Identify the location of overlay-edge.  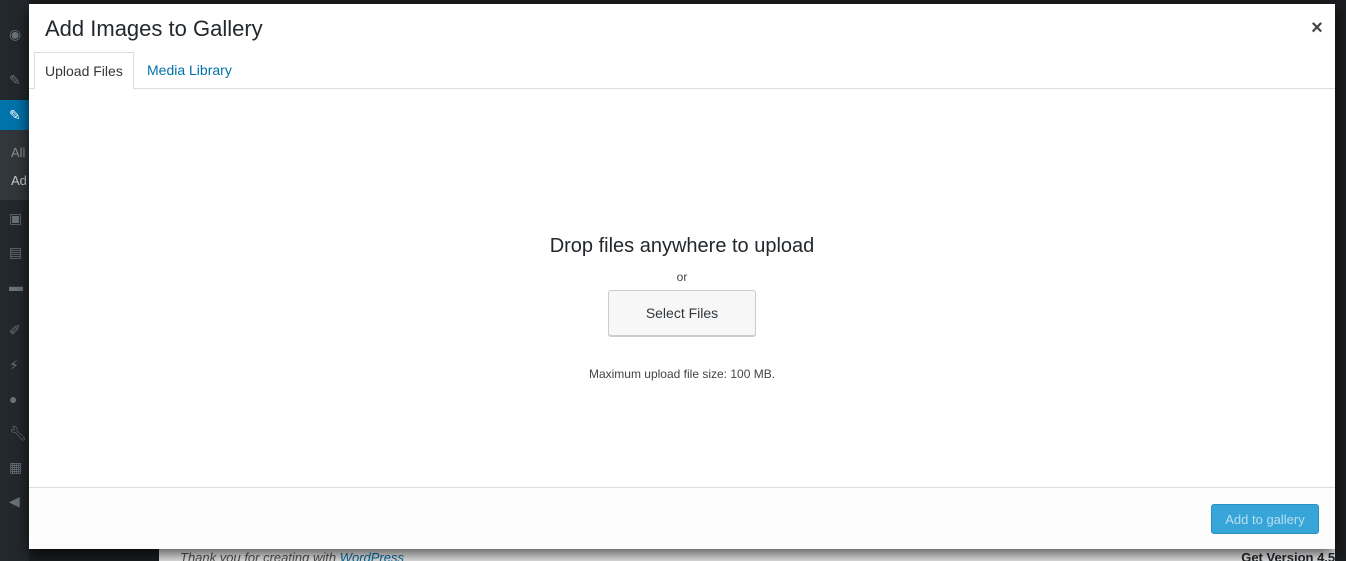
(1340, 280).